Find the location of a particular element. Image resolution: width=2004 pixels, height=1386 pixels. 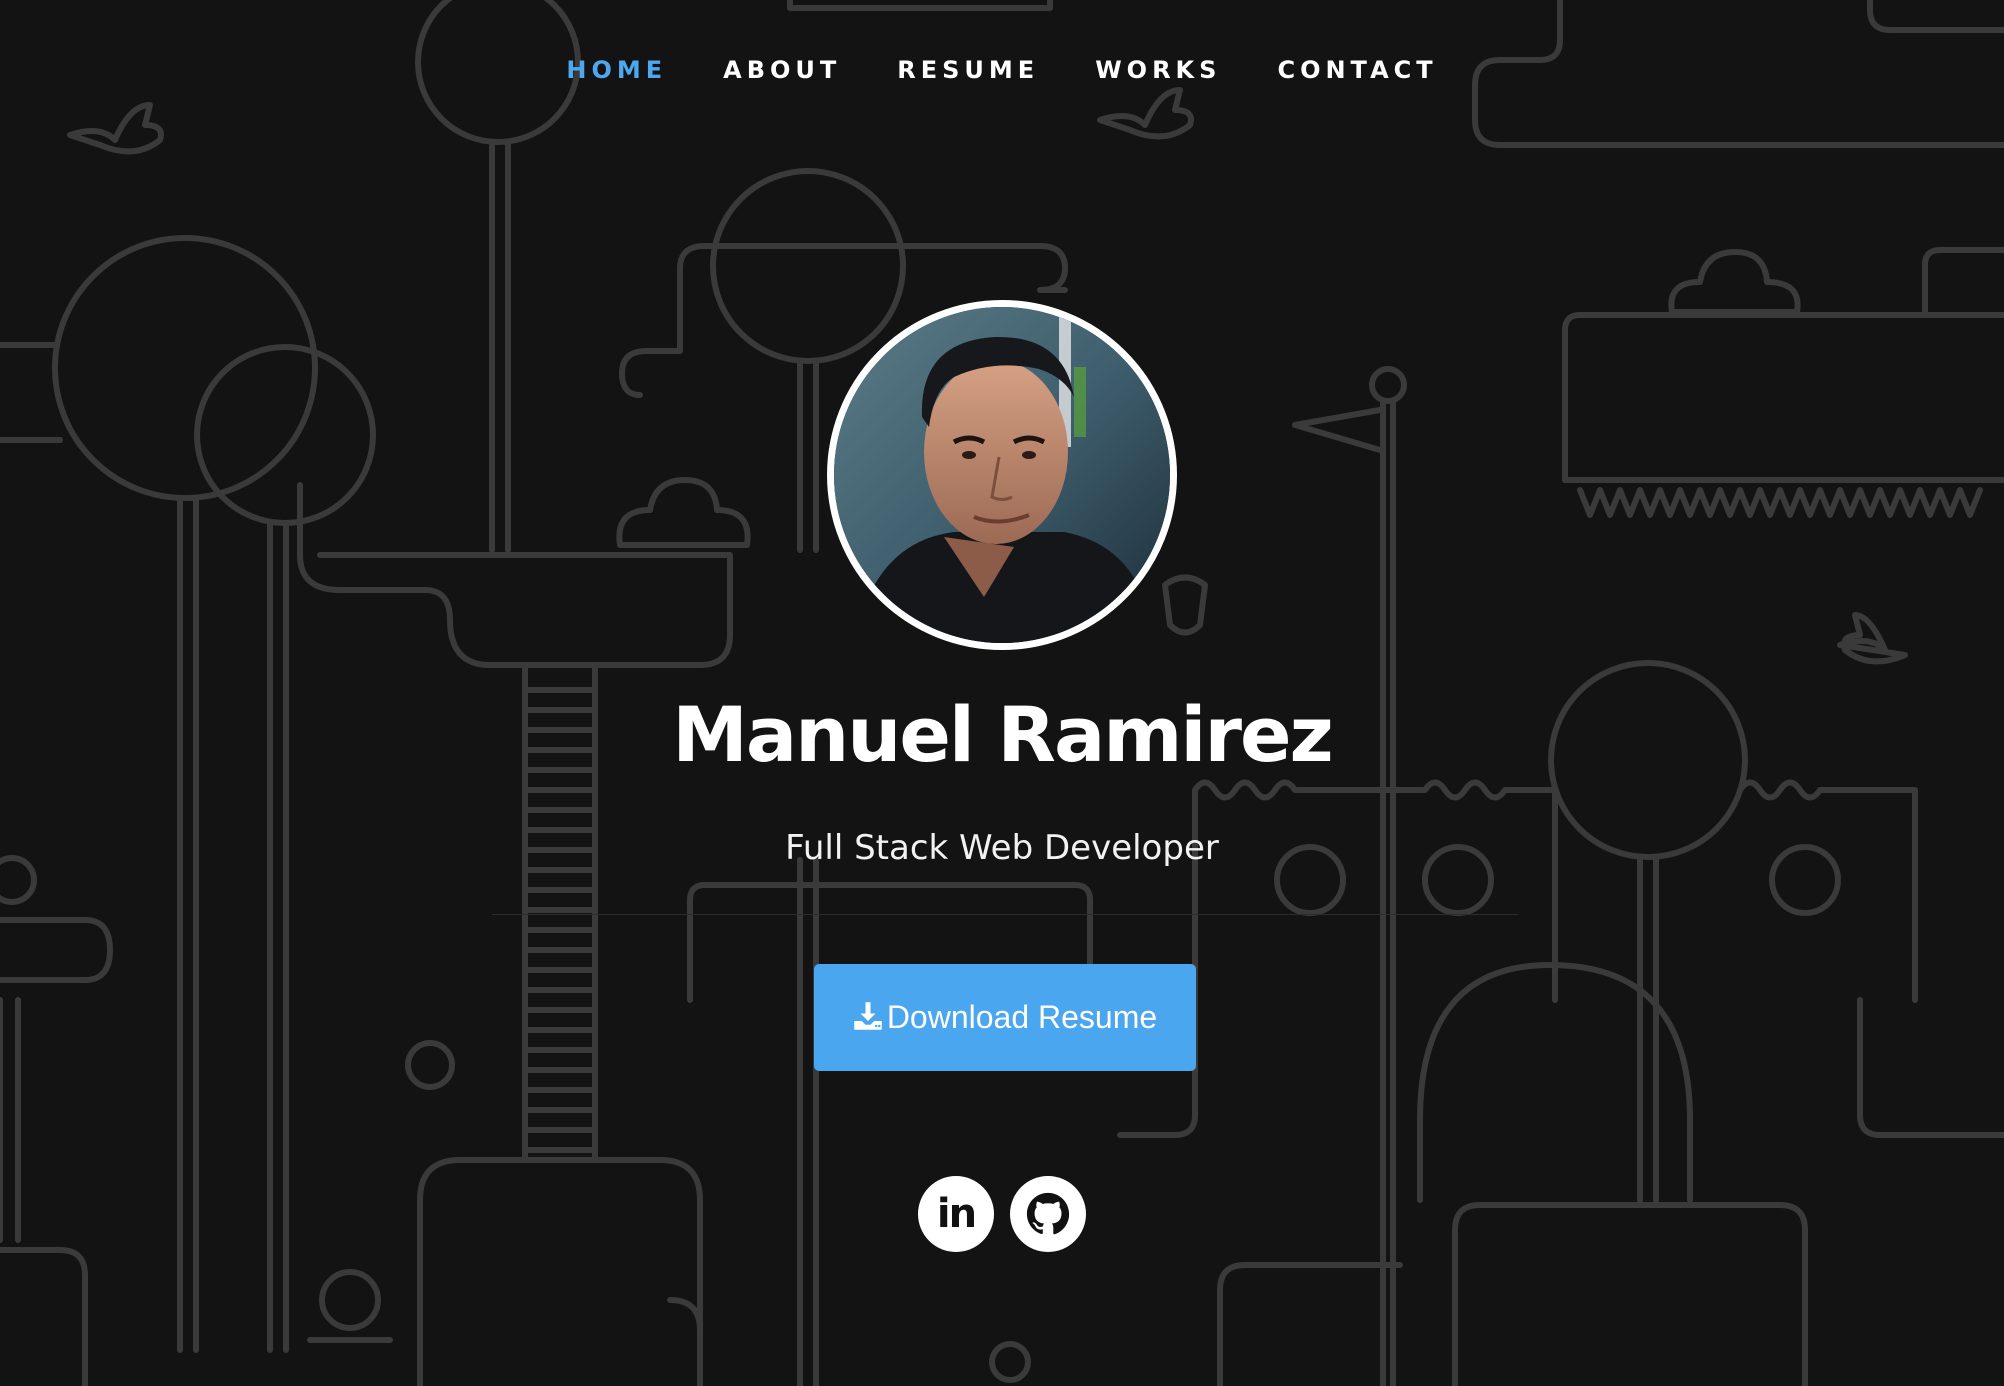

download-icon is located at coordinates (868, 1015).